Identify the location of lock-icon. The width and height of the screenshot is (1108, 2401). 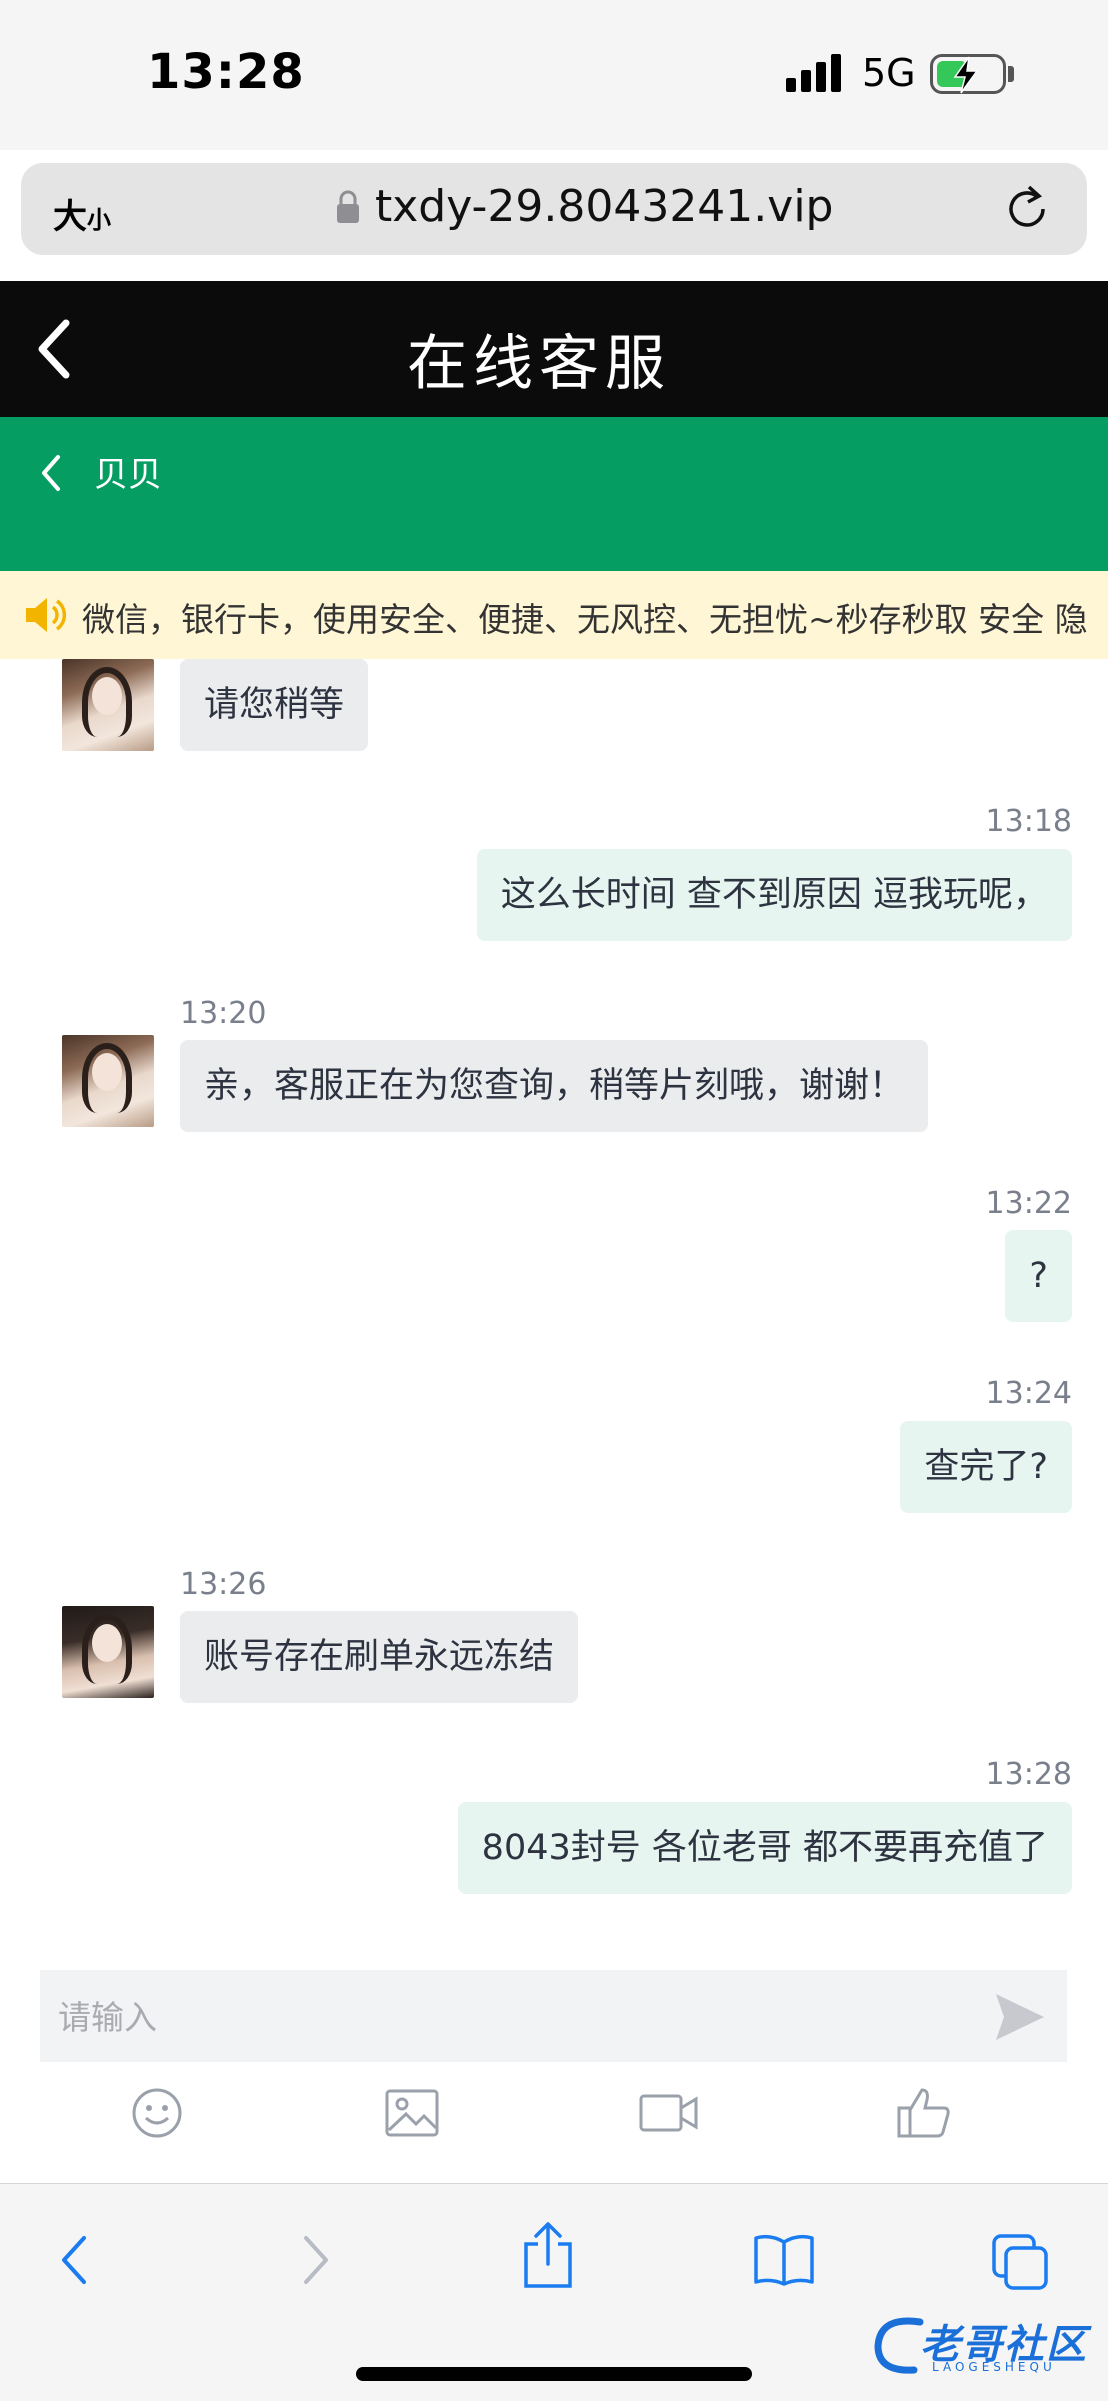
(348, 206).